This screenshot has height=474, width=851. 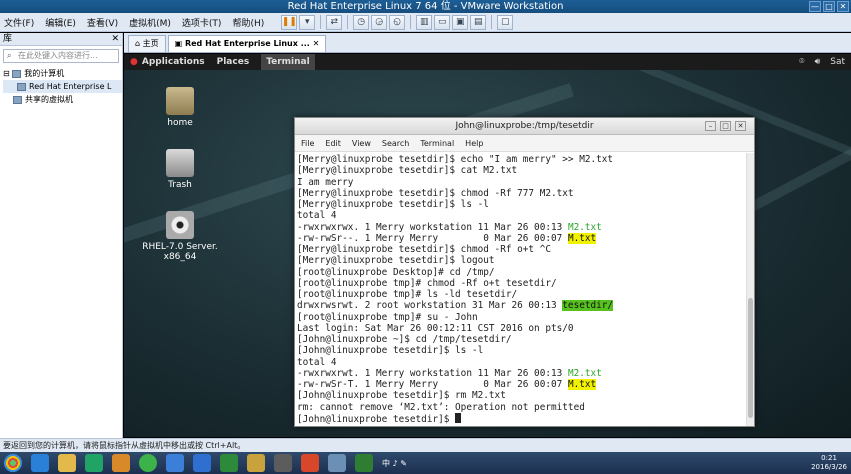 I want to click on terminal-menu-terminal: Terminal, so click(x=437, y=143).